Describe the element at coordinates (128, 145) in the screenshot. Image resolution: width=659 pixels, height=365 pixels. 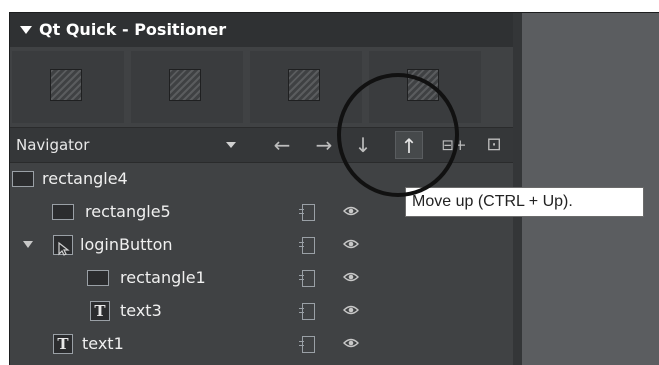
I see `navigator-dropdown: Navigator` at that location.